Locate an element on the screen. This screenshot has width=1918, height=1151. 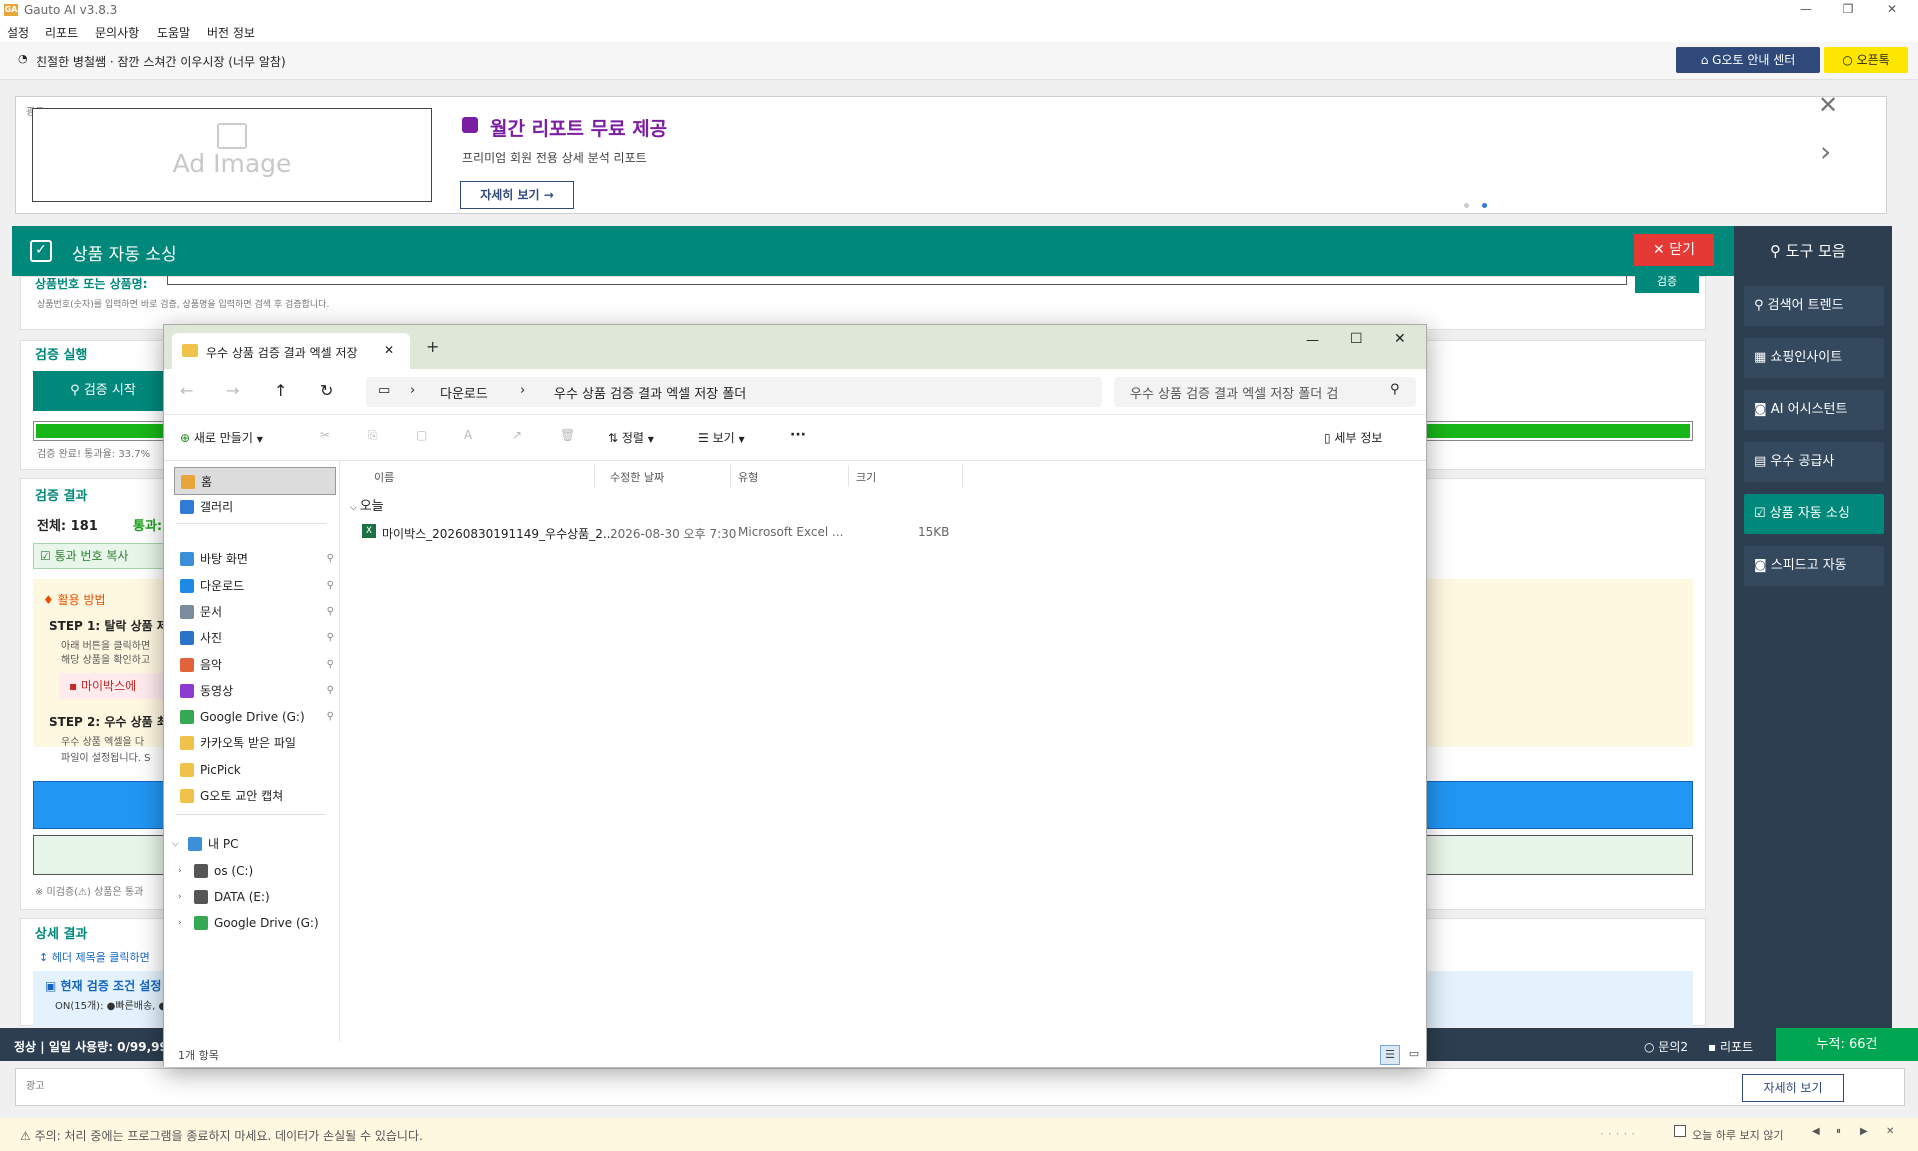
document-icon is located at coordinates (187, 611).